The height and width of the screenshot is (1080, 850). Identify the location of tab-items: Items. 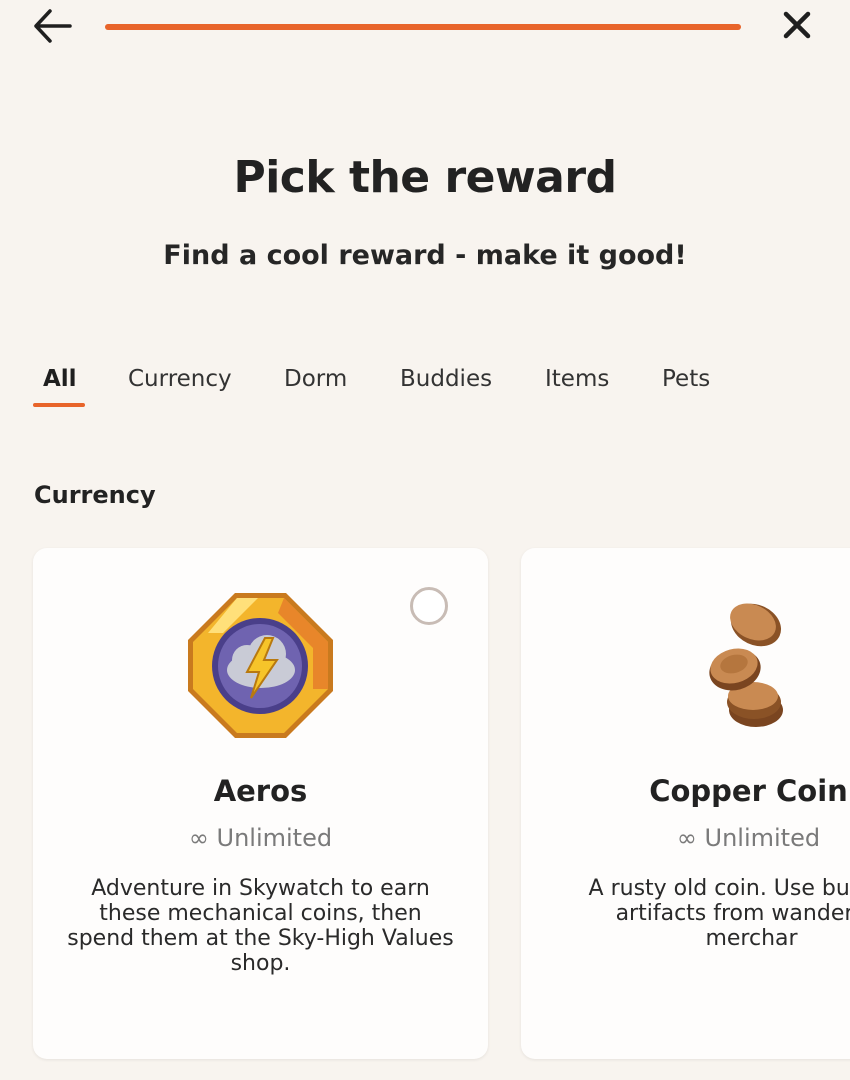
(577, 379).